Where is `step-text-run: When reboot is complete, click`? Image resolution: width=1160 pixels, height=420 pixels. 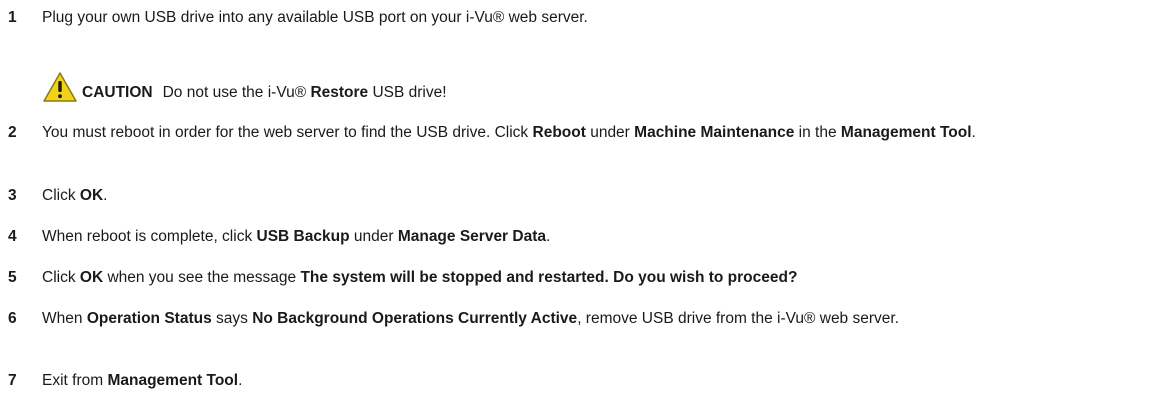 step-text-run: When reboot is complete, click is located at coordinates (149, 236).